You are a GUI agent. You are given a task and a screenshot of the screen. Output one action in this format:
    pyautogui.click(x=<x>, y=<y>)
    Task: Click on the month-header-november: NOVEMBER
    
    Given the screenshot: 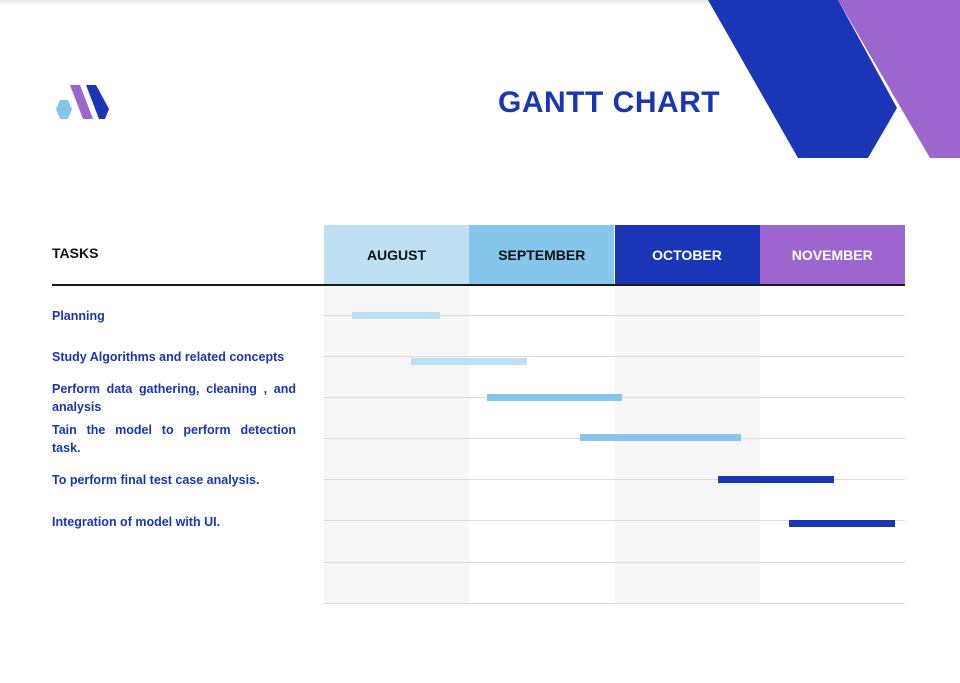 What is the action you would take?
    pyautogui.click(x=832, y=254)
    